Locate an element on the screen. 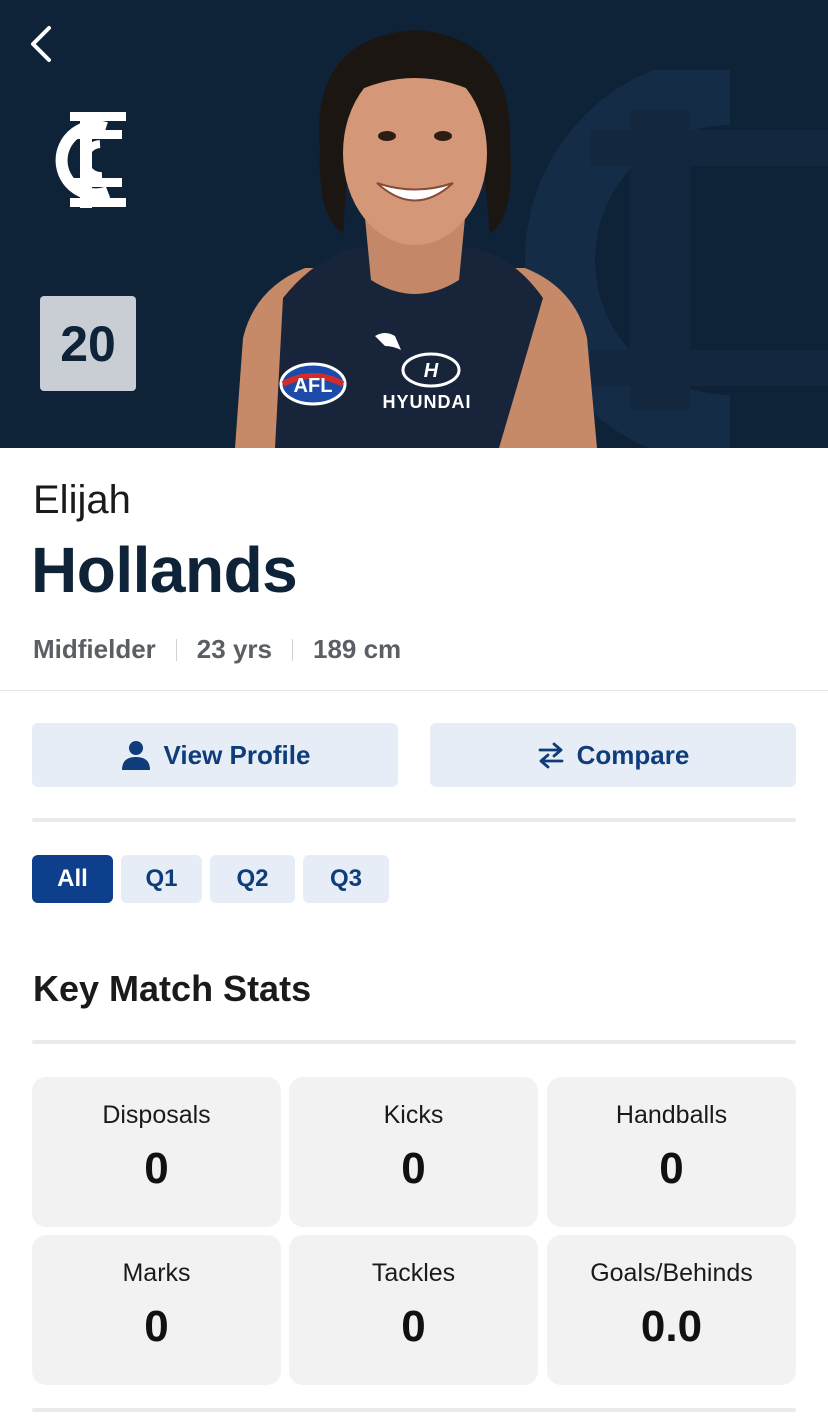 The width and height of the screenshot is (828, 1416). stat-card-goals-behinds: Goals/Behinds 0.0 is located at coordinates (671, 1310).